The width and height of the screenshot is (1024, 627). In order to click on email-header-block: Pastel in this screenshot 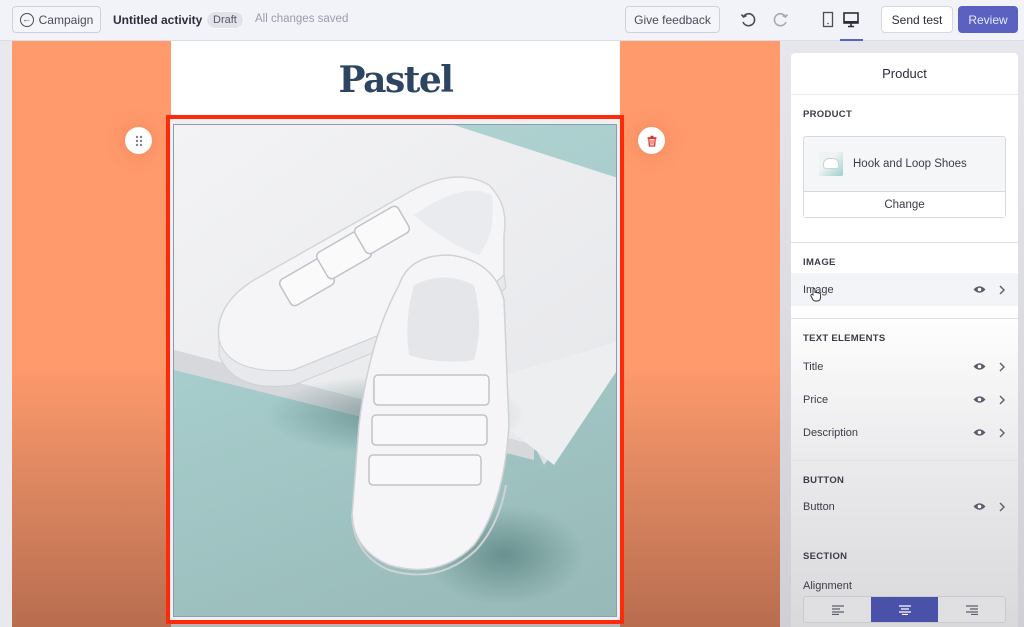, I will do `click(395, 78)`.